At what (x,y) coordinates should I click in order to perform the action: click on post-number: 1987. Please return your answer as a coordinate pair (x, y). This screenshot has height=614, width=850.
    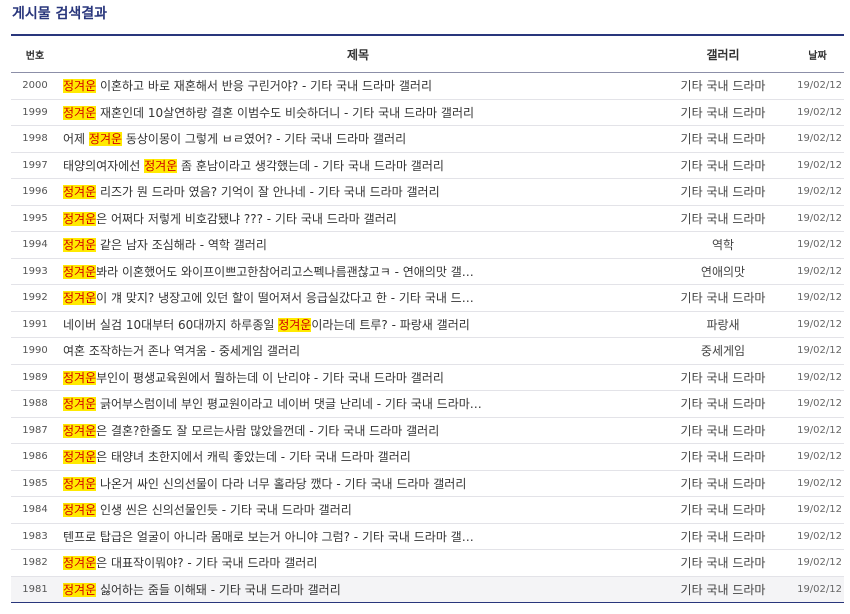
    Looking at the image, I should click on (35, 430).